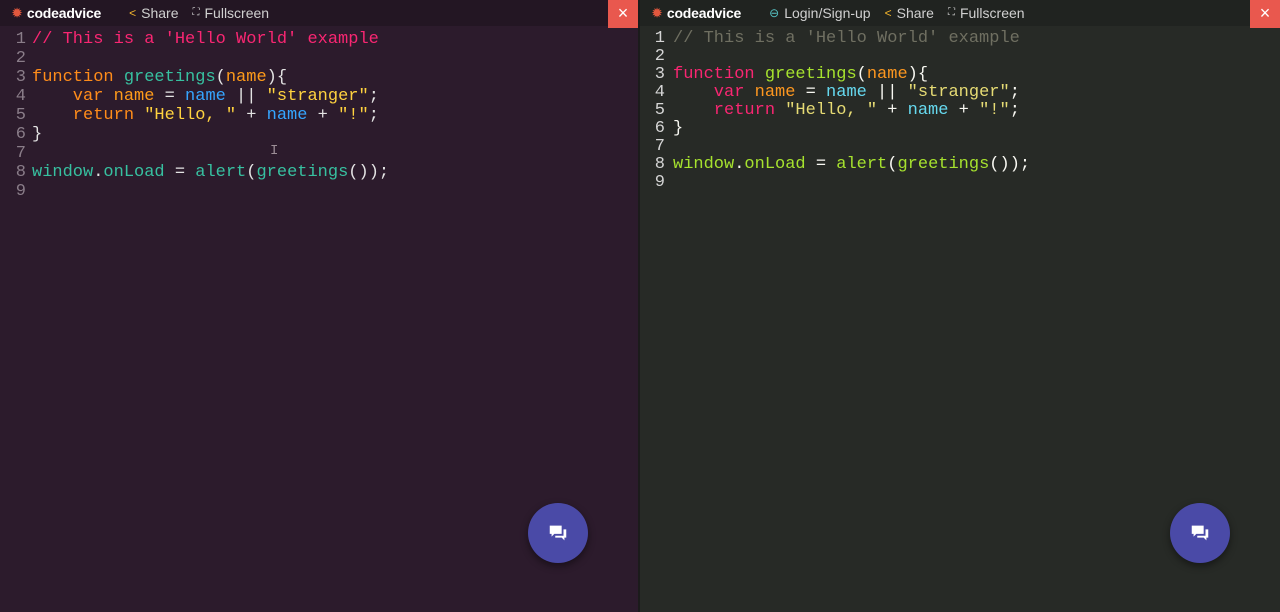  Describe the element at coordinates (739, 164) in the screenshot. I see `code-token: .` at that location.